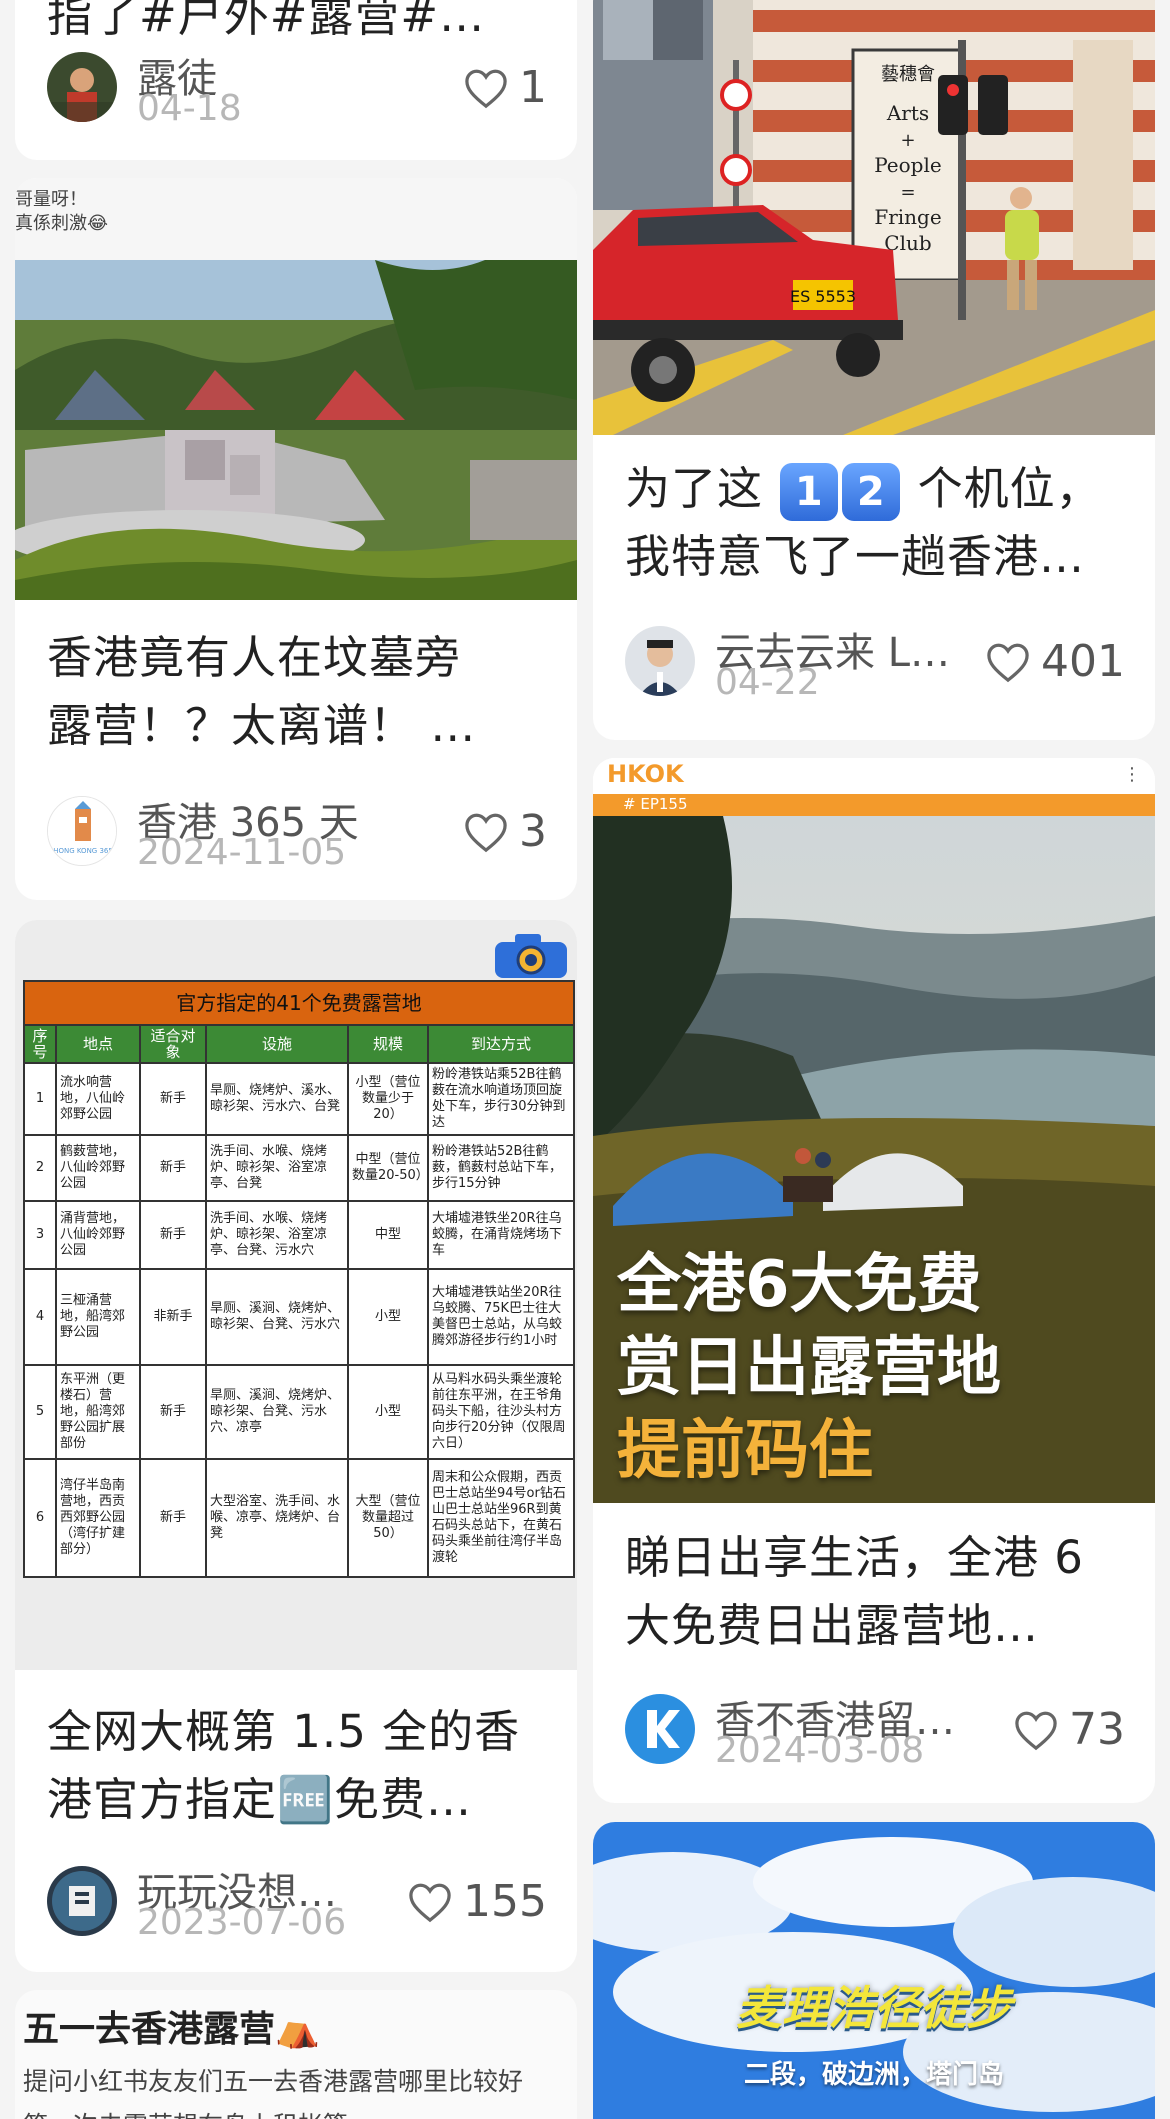 This screenshot has width=1170, height=2119. I want to click on svg-text: HONG KONG 365, so click(83, 851).